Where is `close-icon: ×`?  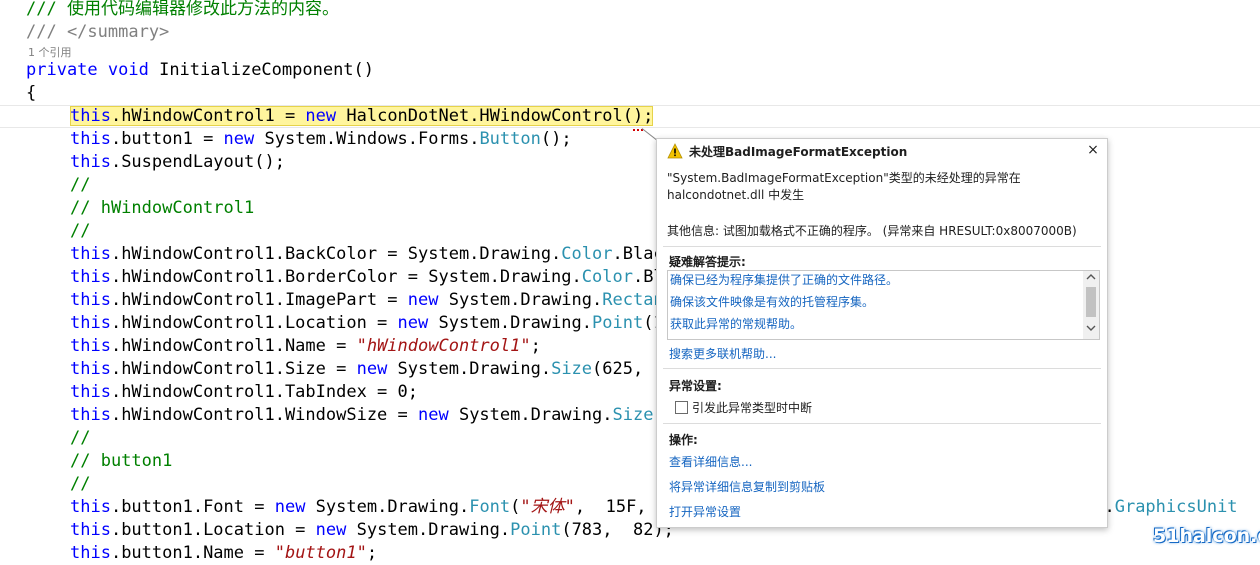 close-icon: × is located at coordinates (1093, 150).